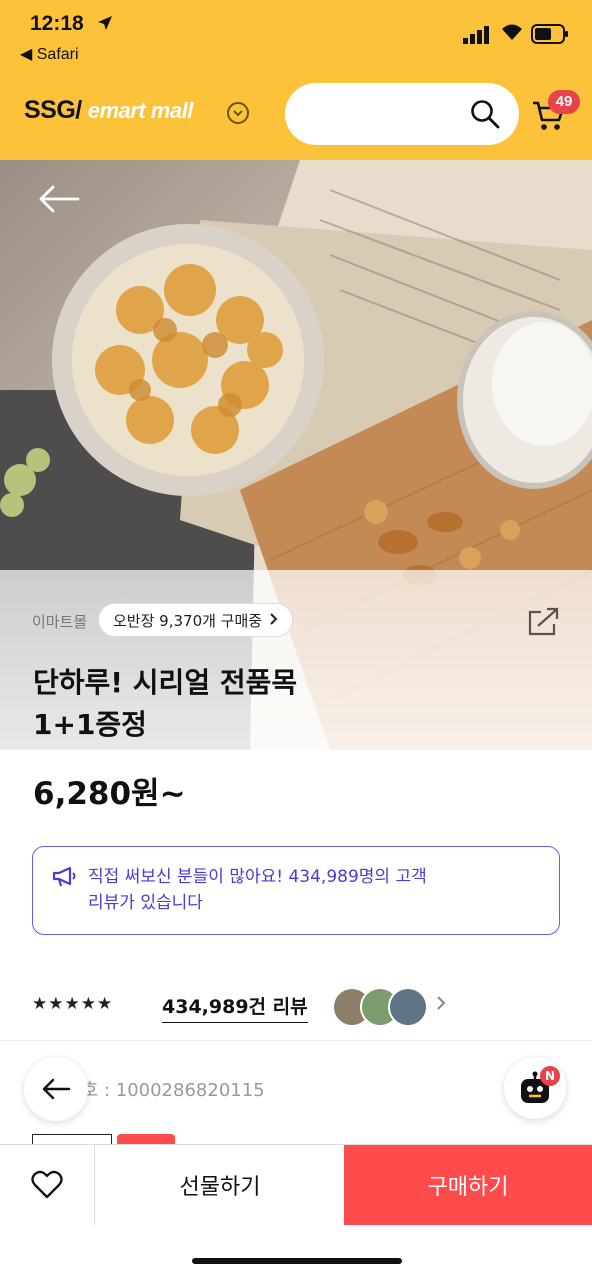 This screenshot has height=1280, width=592. I want to click on gift-button: 선물하기, so click(220, 1185).